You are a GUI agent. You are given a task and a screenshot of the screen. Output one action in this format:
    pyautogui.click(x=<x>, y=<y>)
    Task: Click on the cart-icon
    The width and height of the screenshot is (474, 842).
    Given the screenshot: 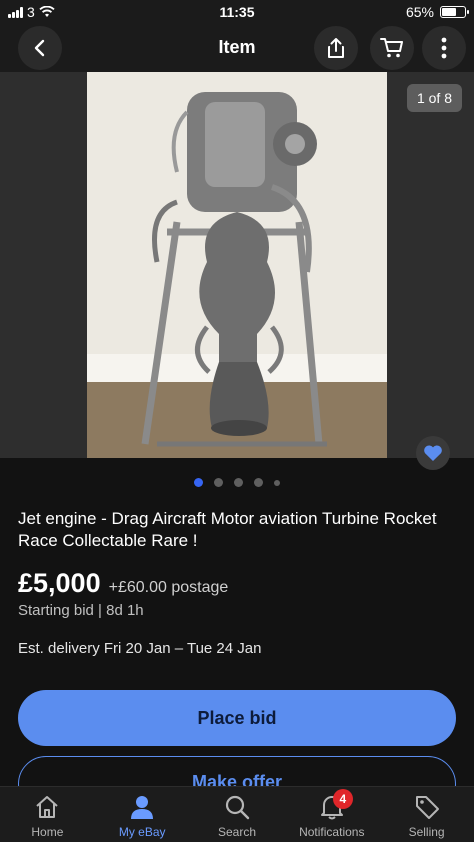 What is the action you would take?
    pyautogui.click(x=391, y=48)
    